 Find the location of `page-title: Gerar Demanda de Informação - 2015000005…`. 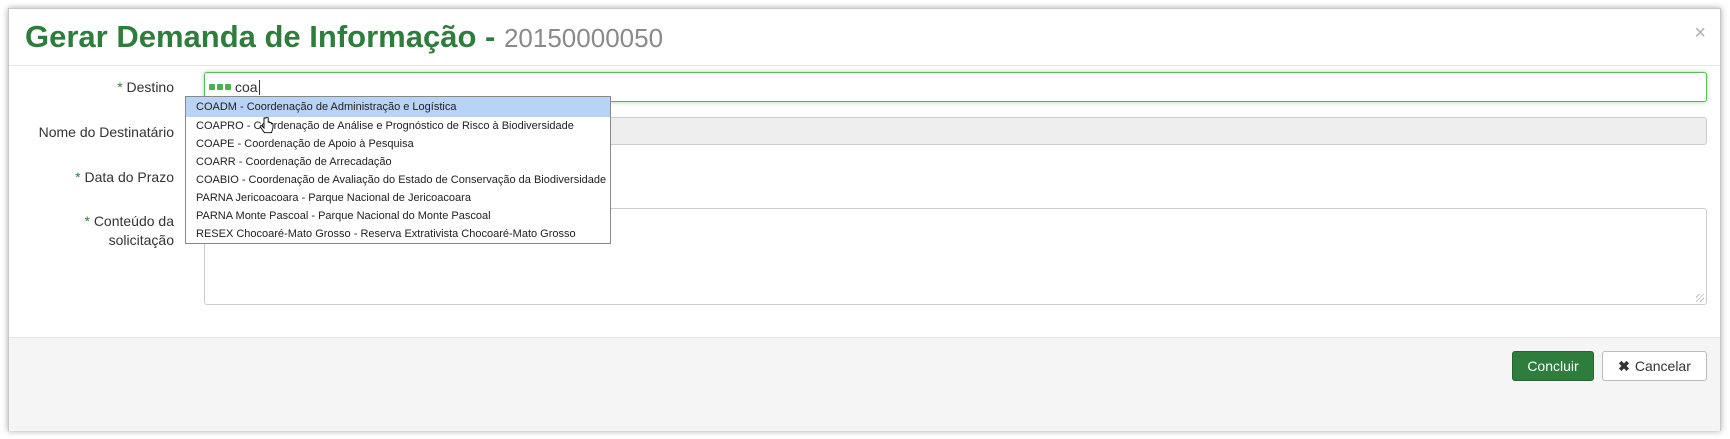

page-title: Gerar Demanda de Informação - 2015000005… is located at coordinates (344, 37).